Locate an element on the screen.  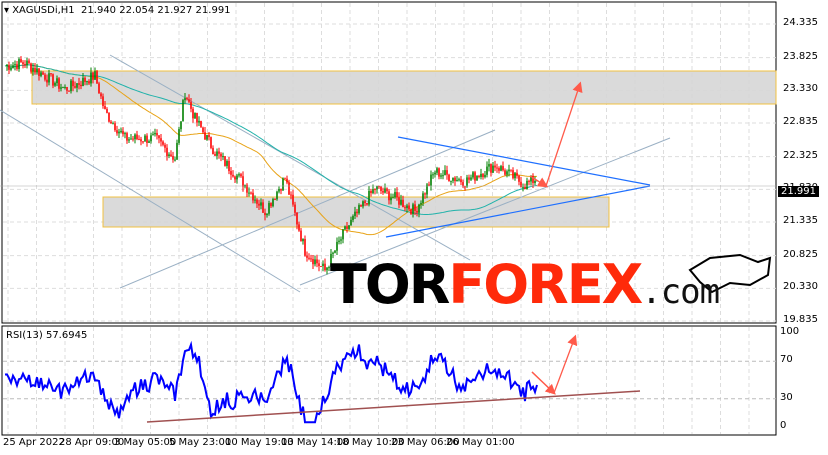
rsi-tick: 0 is located at coordinates (783, 425).